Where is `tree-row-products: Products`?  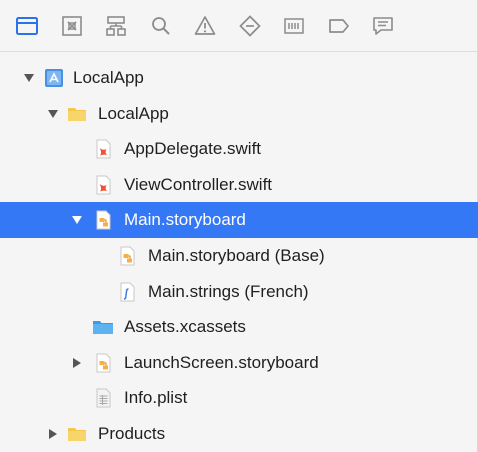
tree-row-products: Products is located at coordinates (239, 434).